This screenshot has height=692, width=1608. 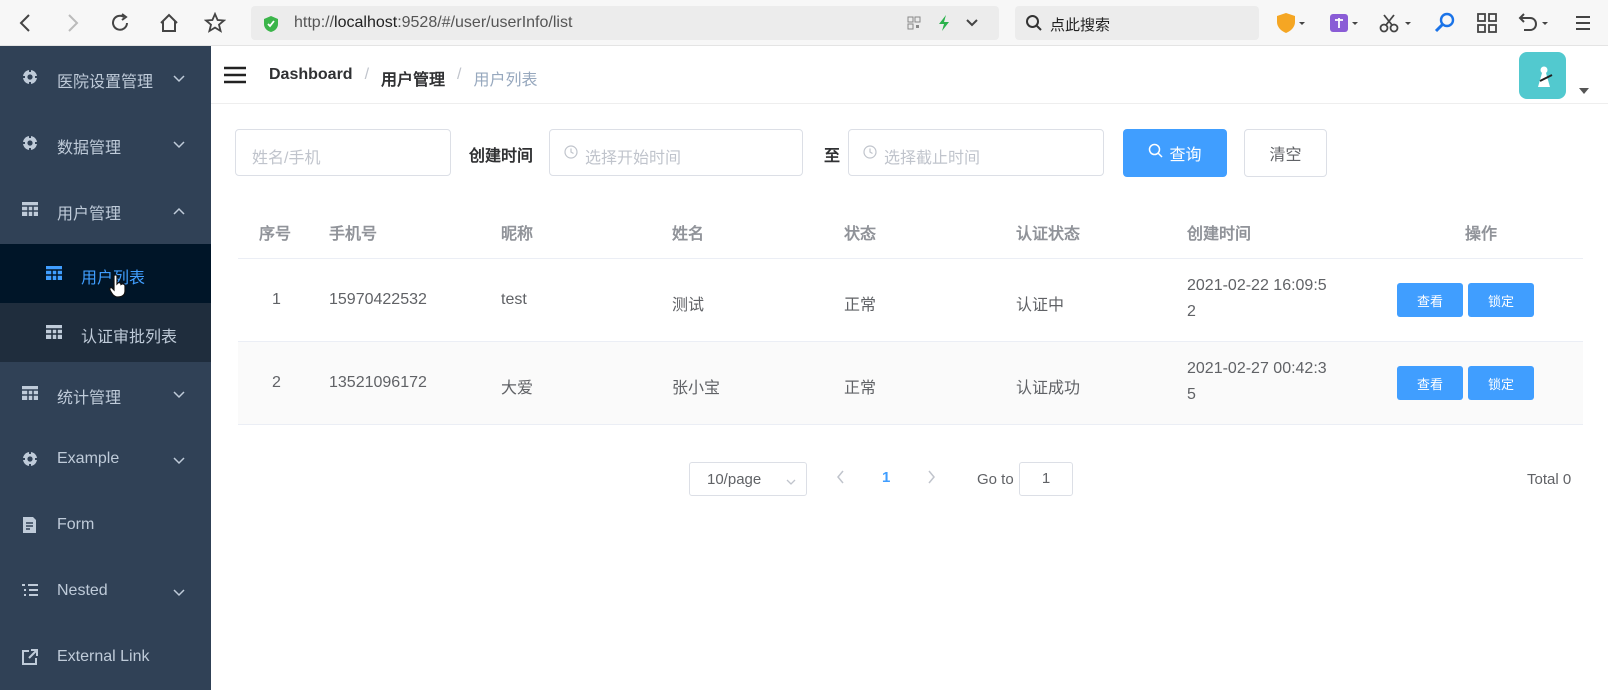 I want to click on scissors-icon, so click(x=1396, y=23).